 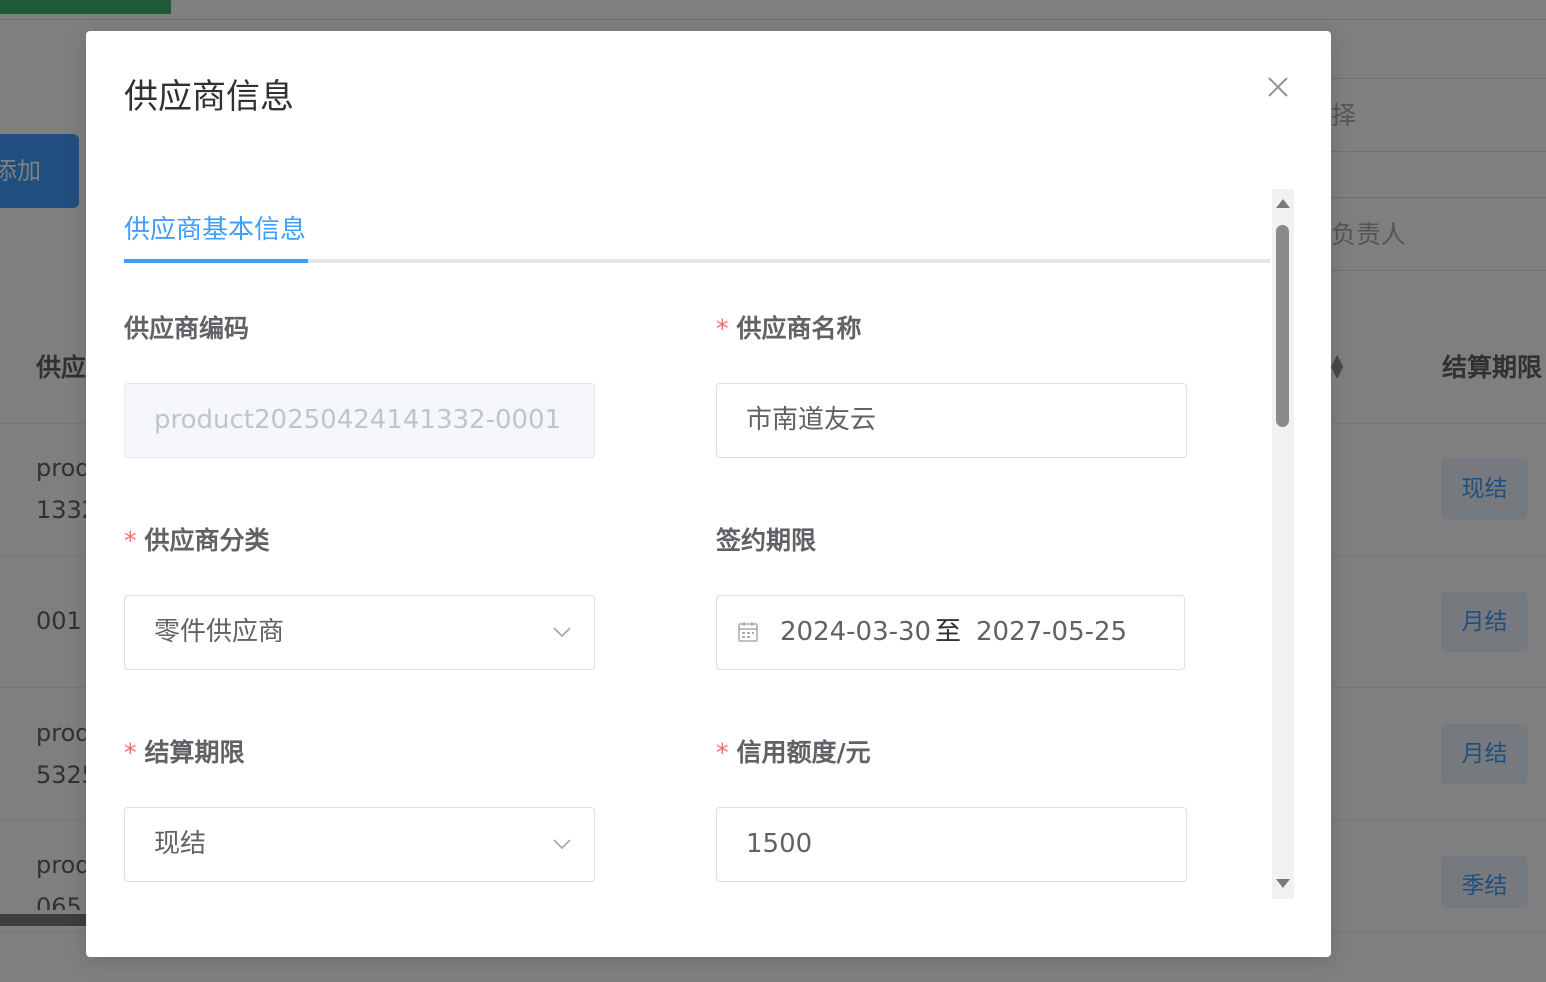 What do you see at coordinates (184, 752) in the screenshot?
I see `label-settlement-period: * 结算期限` at bounding box center [184, 752].